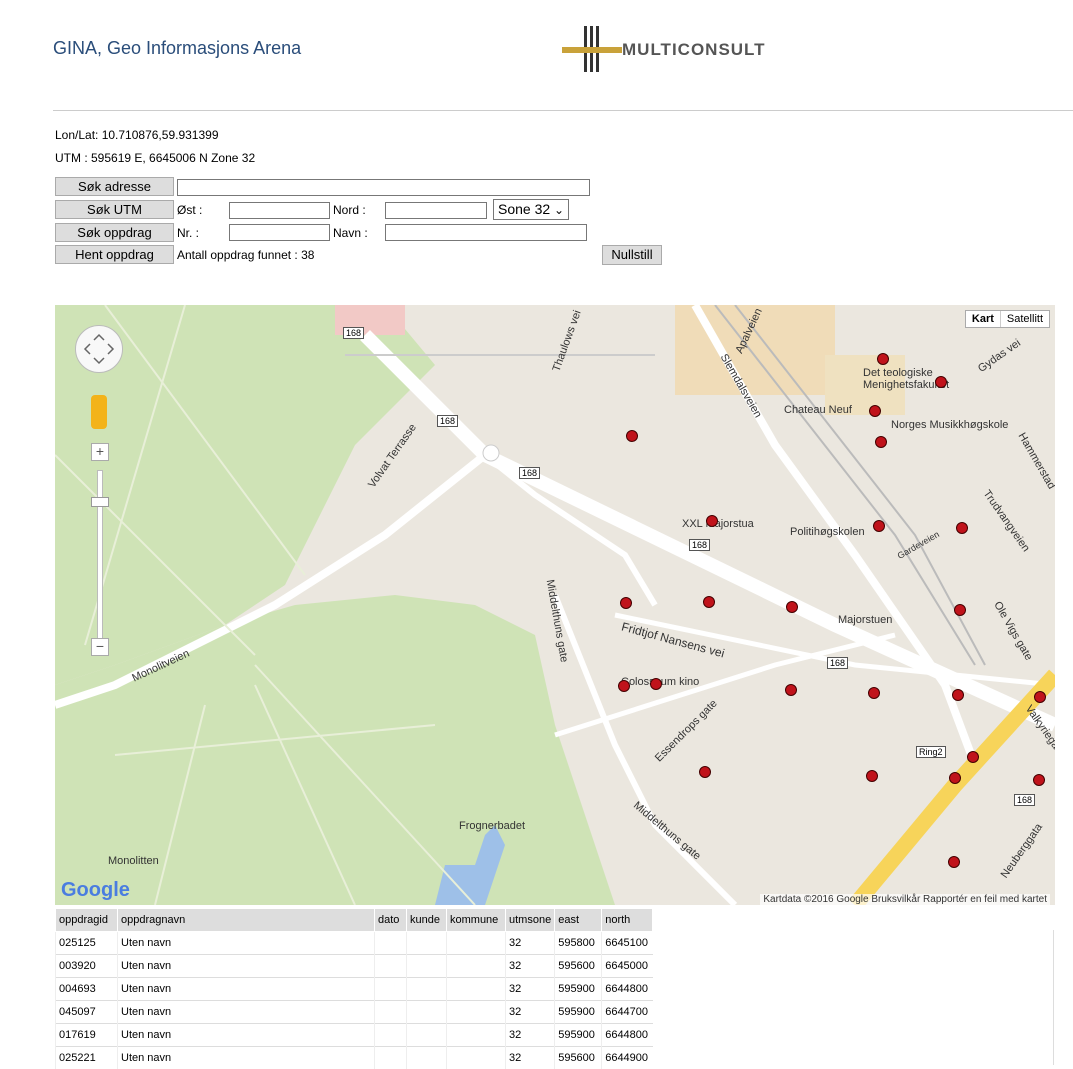  I want to click on road-shield: Ring2, so click(931, 752).